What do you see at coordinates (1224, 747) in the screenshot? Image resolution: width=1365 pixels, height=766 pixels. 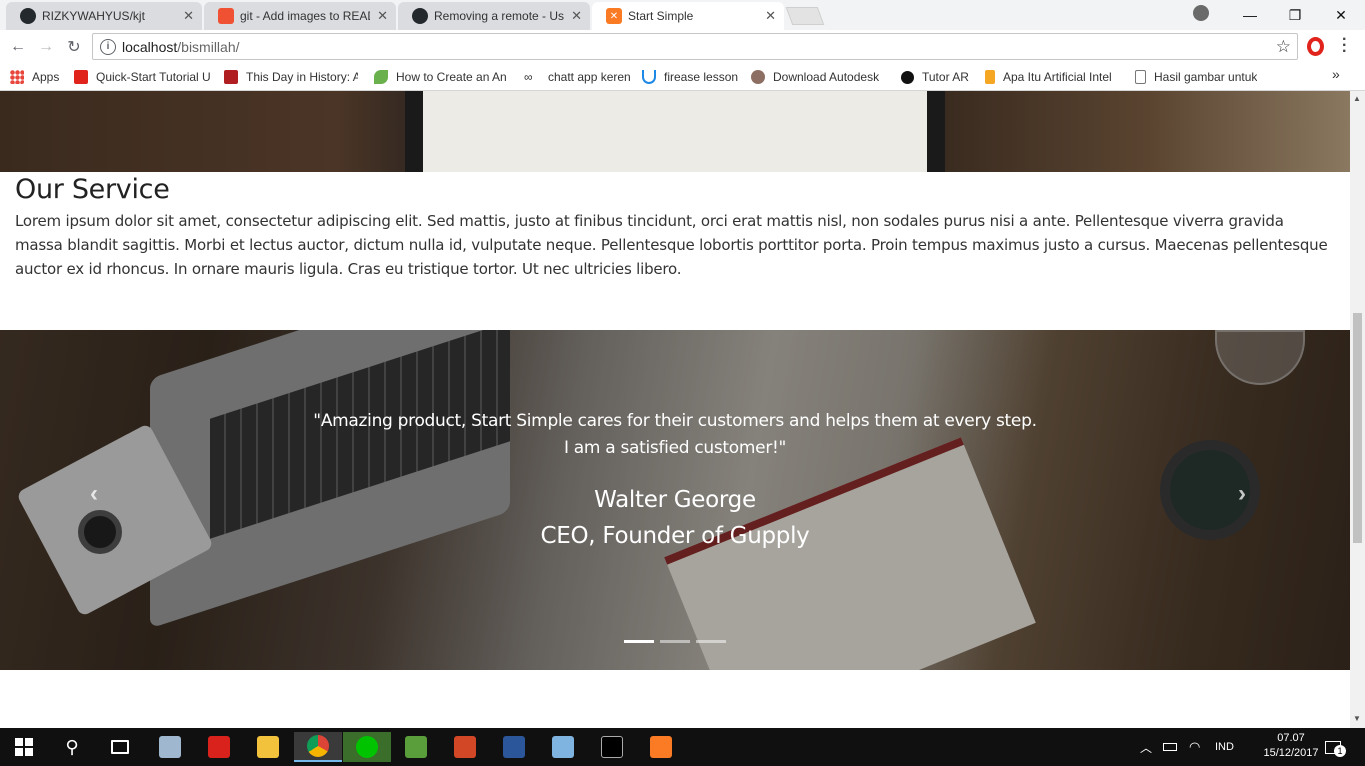 I see `language-indicator: IND` at bounding box center [1224, 747].